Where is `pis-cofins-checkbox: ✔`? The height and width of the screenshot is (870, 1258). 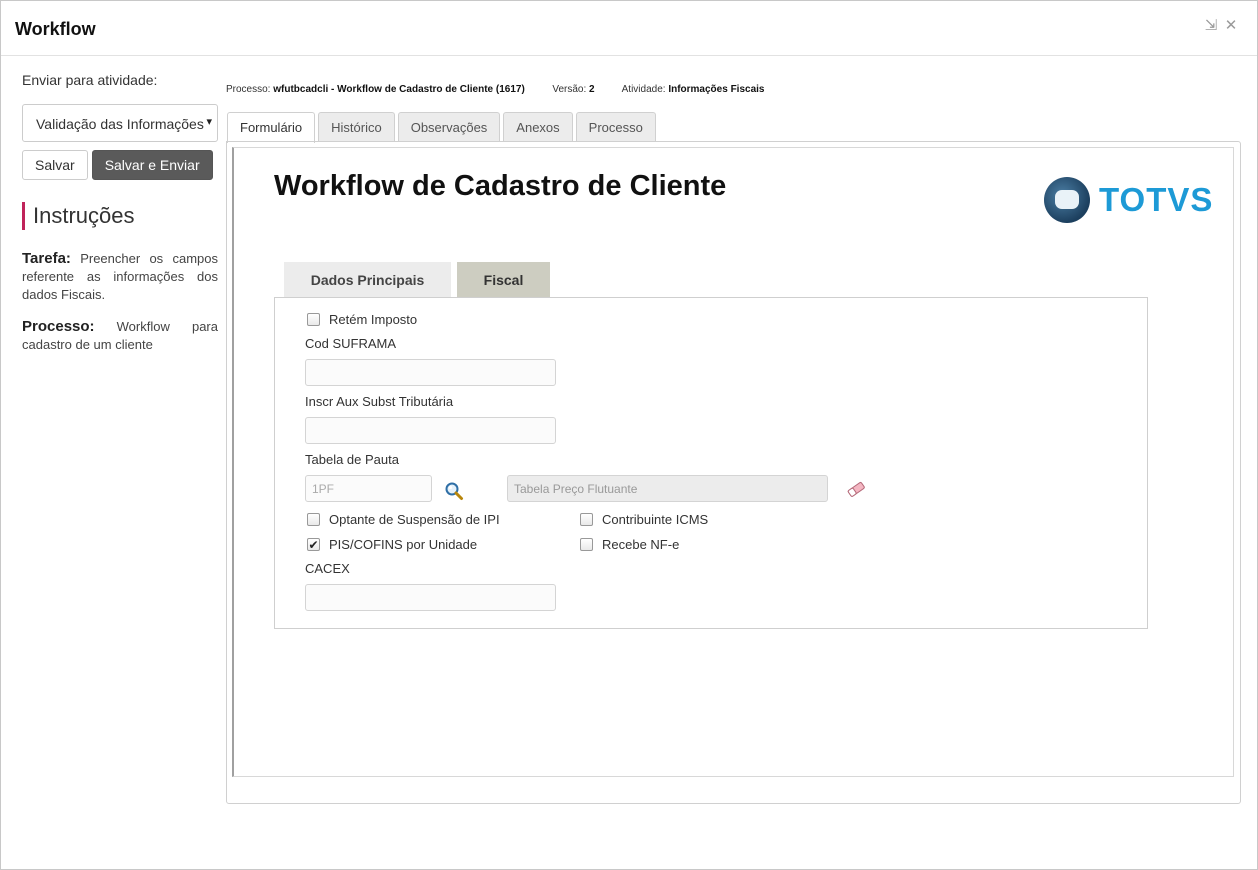 pis-cofins-checkbox: ✔ is located at coordinates (313, 544).